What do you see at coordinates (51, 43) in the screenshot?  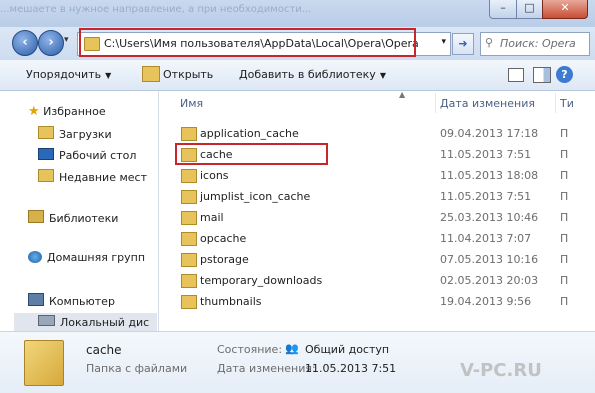 I see `forward-button: ›` at bounding box center [51, 43].